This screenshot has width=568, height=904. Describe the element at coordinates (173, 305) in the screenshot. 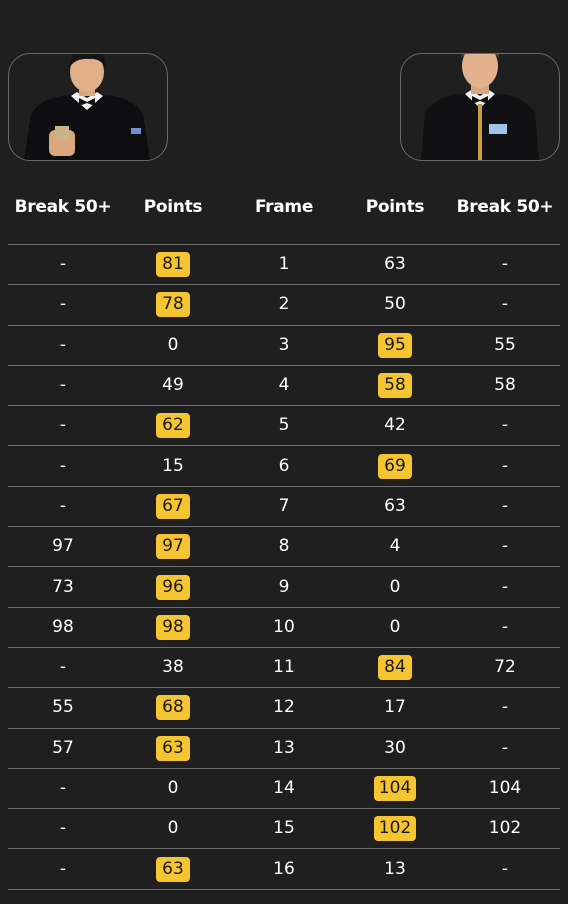

I see `winning-points-badge: 78` at that location.